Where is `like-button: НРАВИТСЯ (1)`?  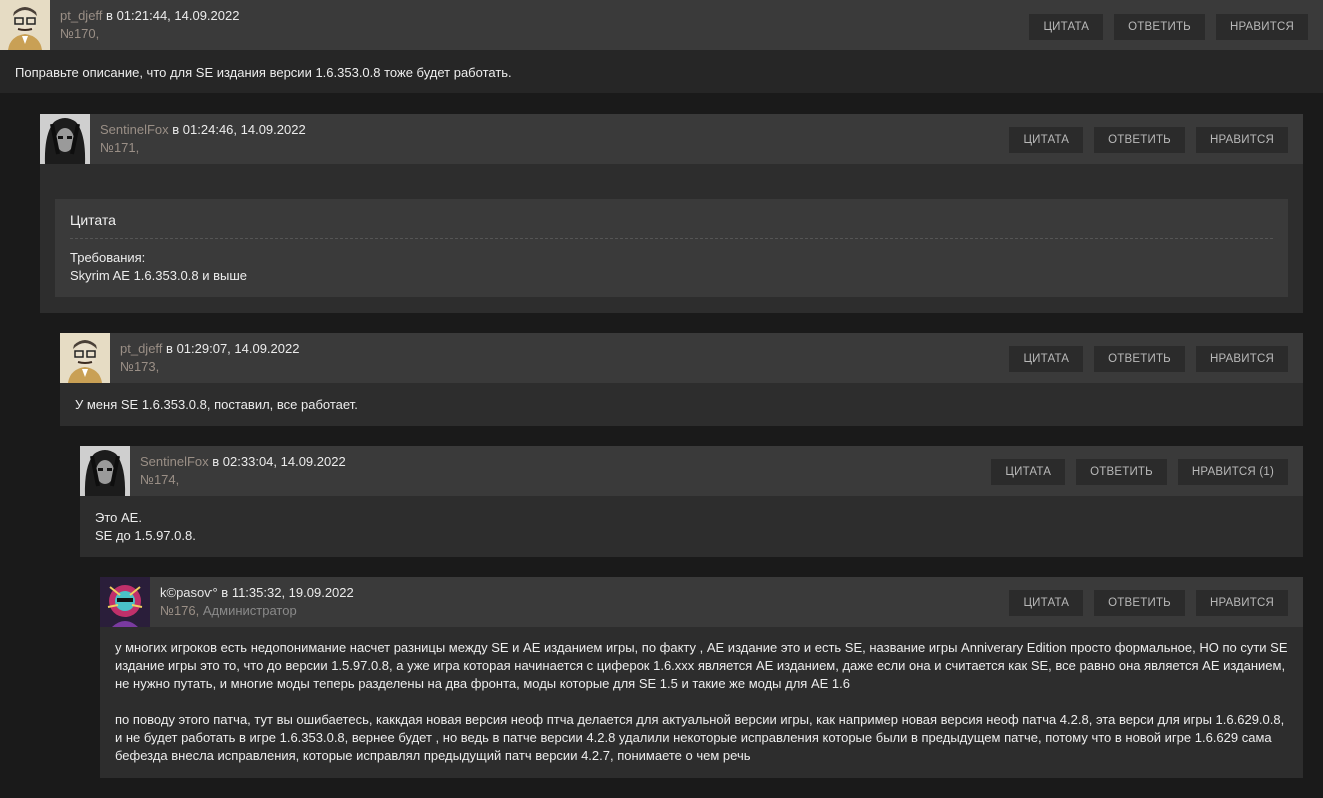 like-button: НРАВИТСЯ (1) is located at coordinates (1232, 472).